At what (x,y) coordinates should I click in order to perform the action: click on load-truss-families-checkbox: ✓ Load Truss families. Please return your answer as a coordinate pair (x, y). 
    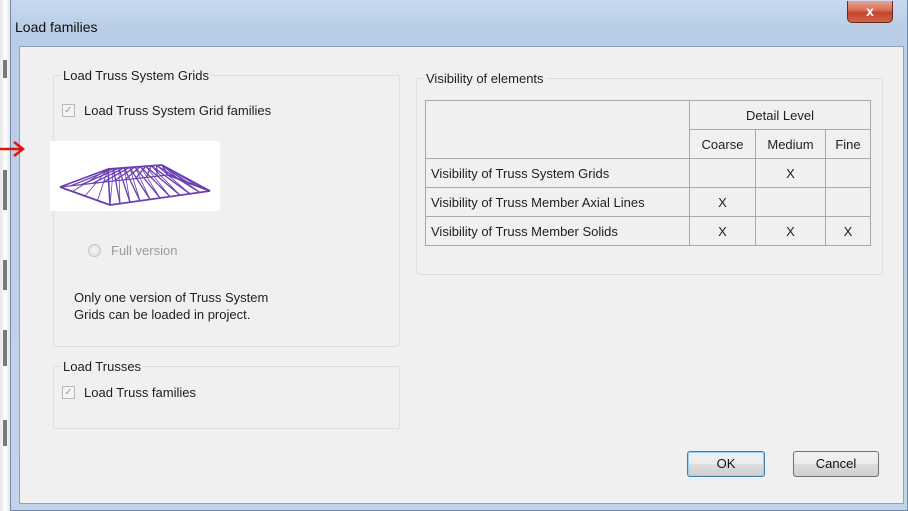
    Looking at the image, I should click on (129, 392).